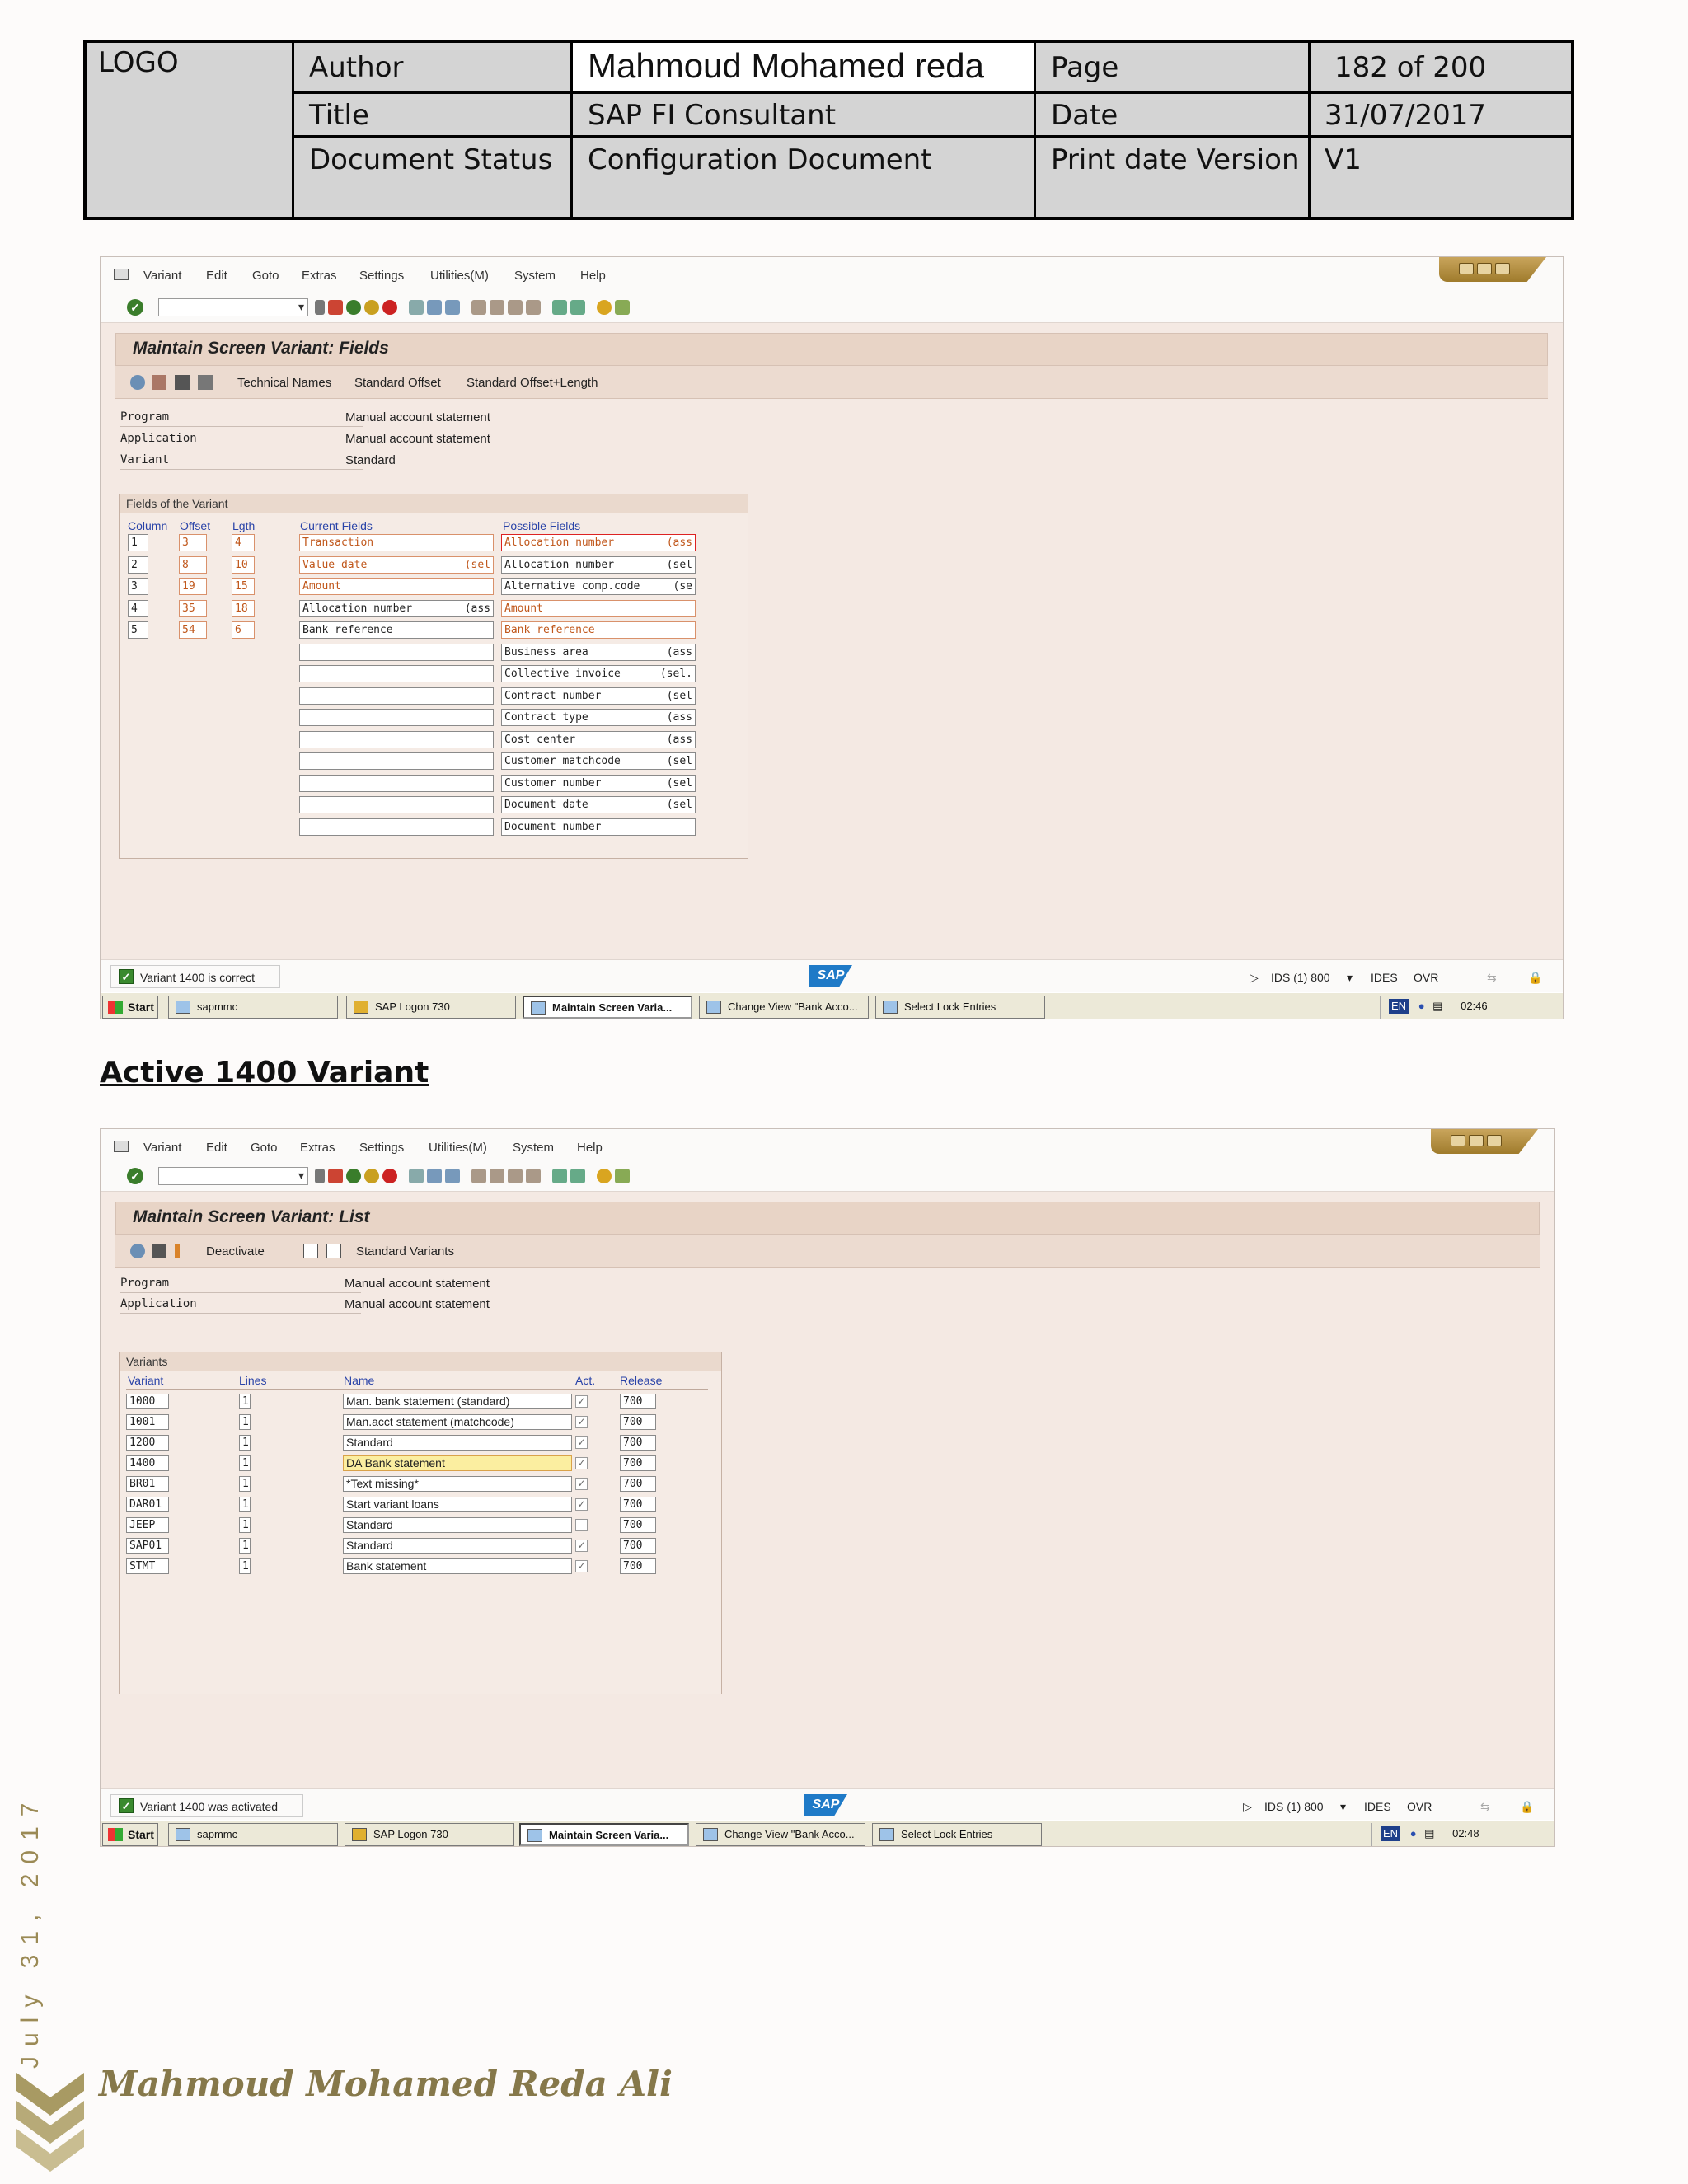 This screenshot has width=1688, height=2184. Describe the element at coordinates (135, 1176) in the screenshot. I see `enter-check-icon: ✓` at that location.